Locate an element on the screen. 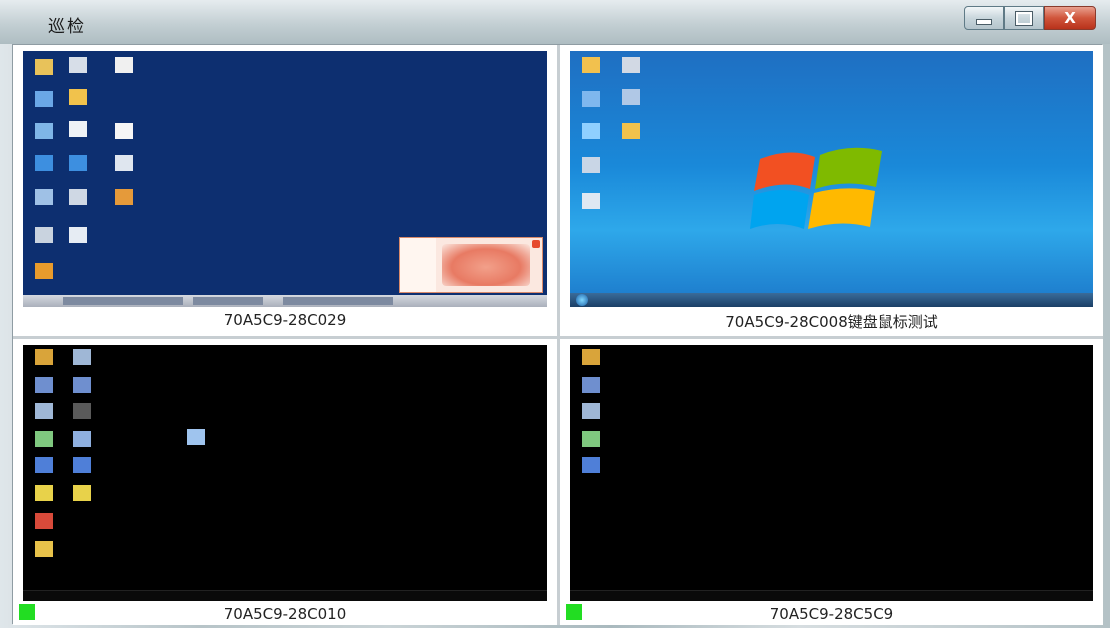  window-controls: X is located at coordinates (1030, 19).